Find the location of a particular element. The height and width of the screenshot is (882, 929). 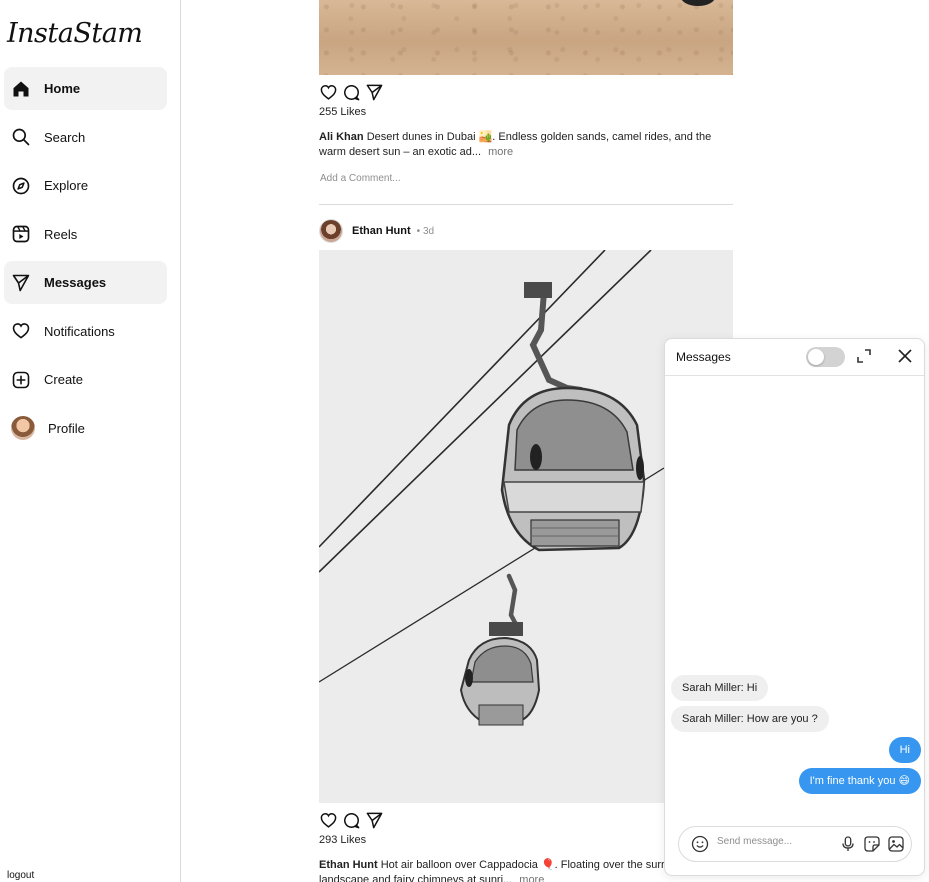

sidebar-item-label: Create is located at coordinates (64, 379).